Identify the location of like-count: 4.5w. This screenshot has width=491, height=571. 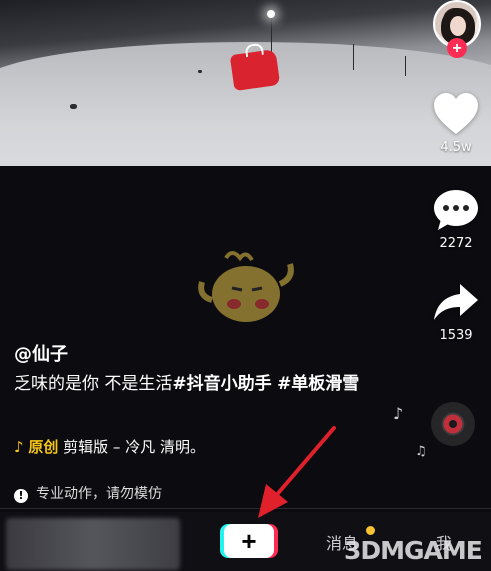
(456, 147).